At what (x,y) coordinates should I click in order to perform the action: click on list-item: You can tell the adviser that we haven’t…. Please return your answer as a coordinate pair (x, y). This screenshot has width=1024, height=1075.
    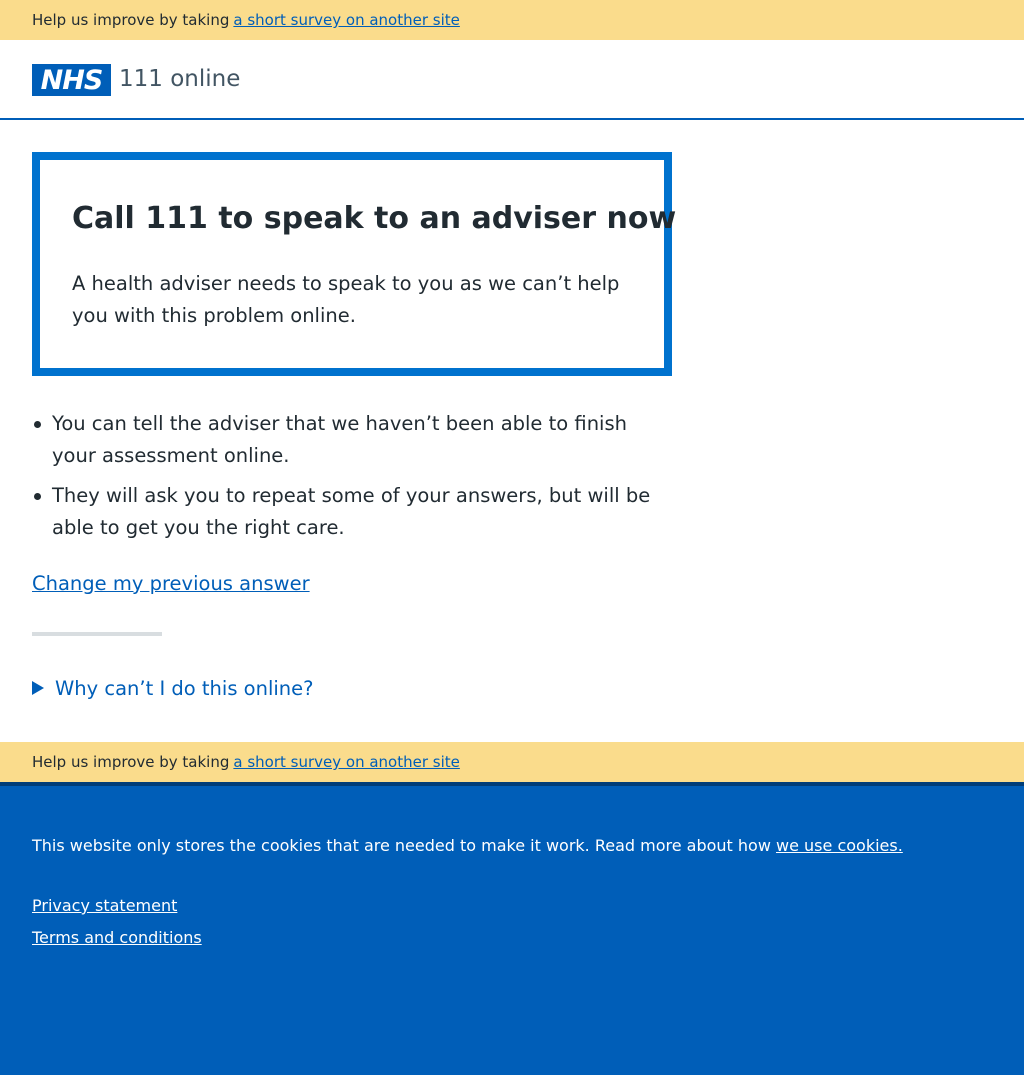
    Looking at the image, I should click on (352, 440).